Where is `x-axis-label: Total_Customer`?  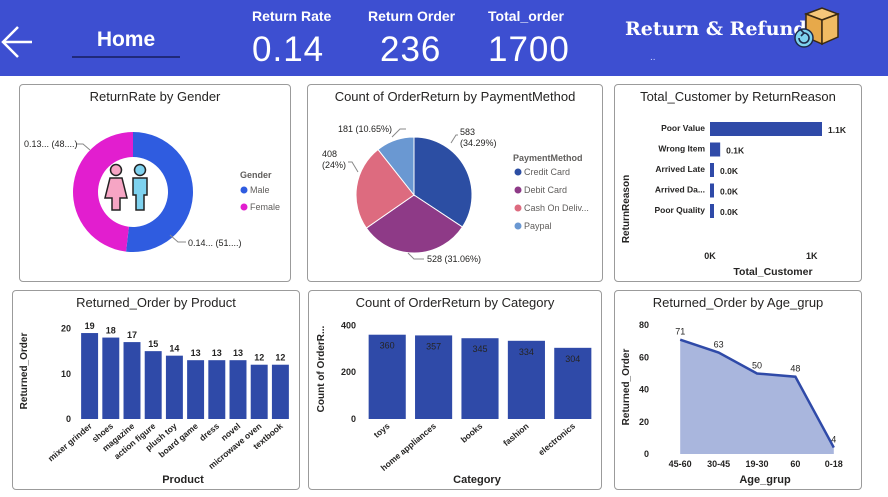 x-axis-label: Total_Customer is located at coordinates (772, 272).